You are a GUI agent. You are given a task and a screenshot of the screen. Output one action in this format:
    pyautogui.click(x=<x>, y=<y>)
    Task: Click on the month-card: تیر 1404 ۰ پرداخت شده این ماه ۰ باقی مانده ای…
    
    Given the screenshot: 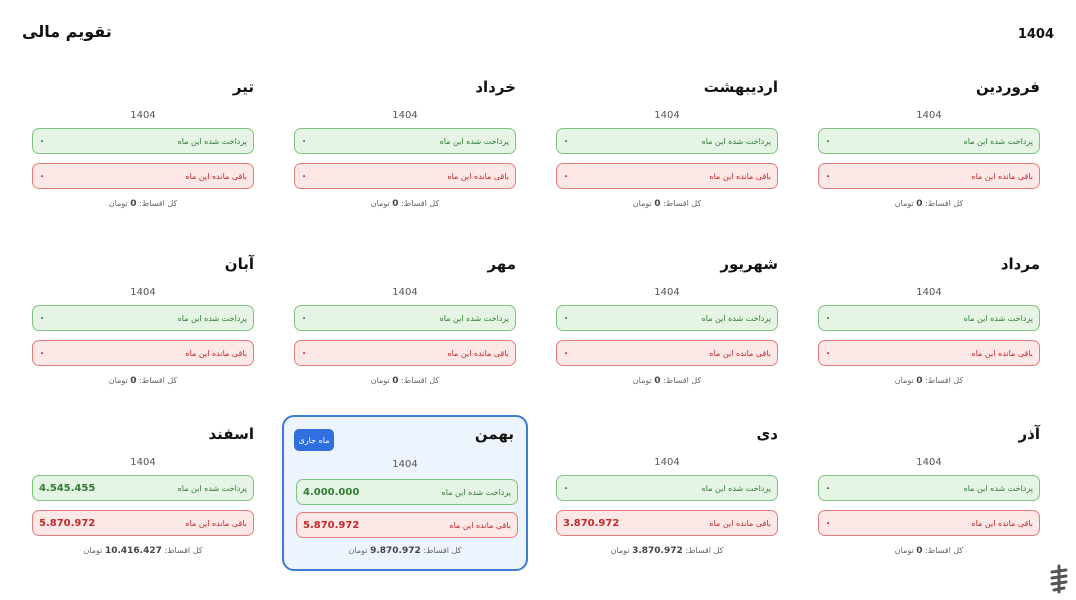 What is the action you would take?
    pyautogui.click(x=143, y=153)
    